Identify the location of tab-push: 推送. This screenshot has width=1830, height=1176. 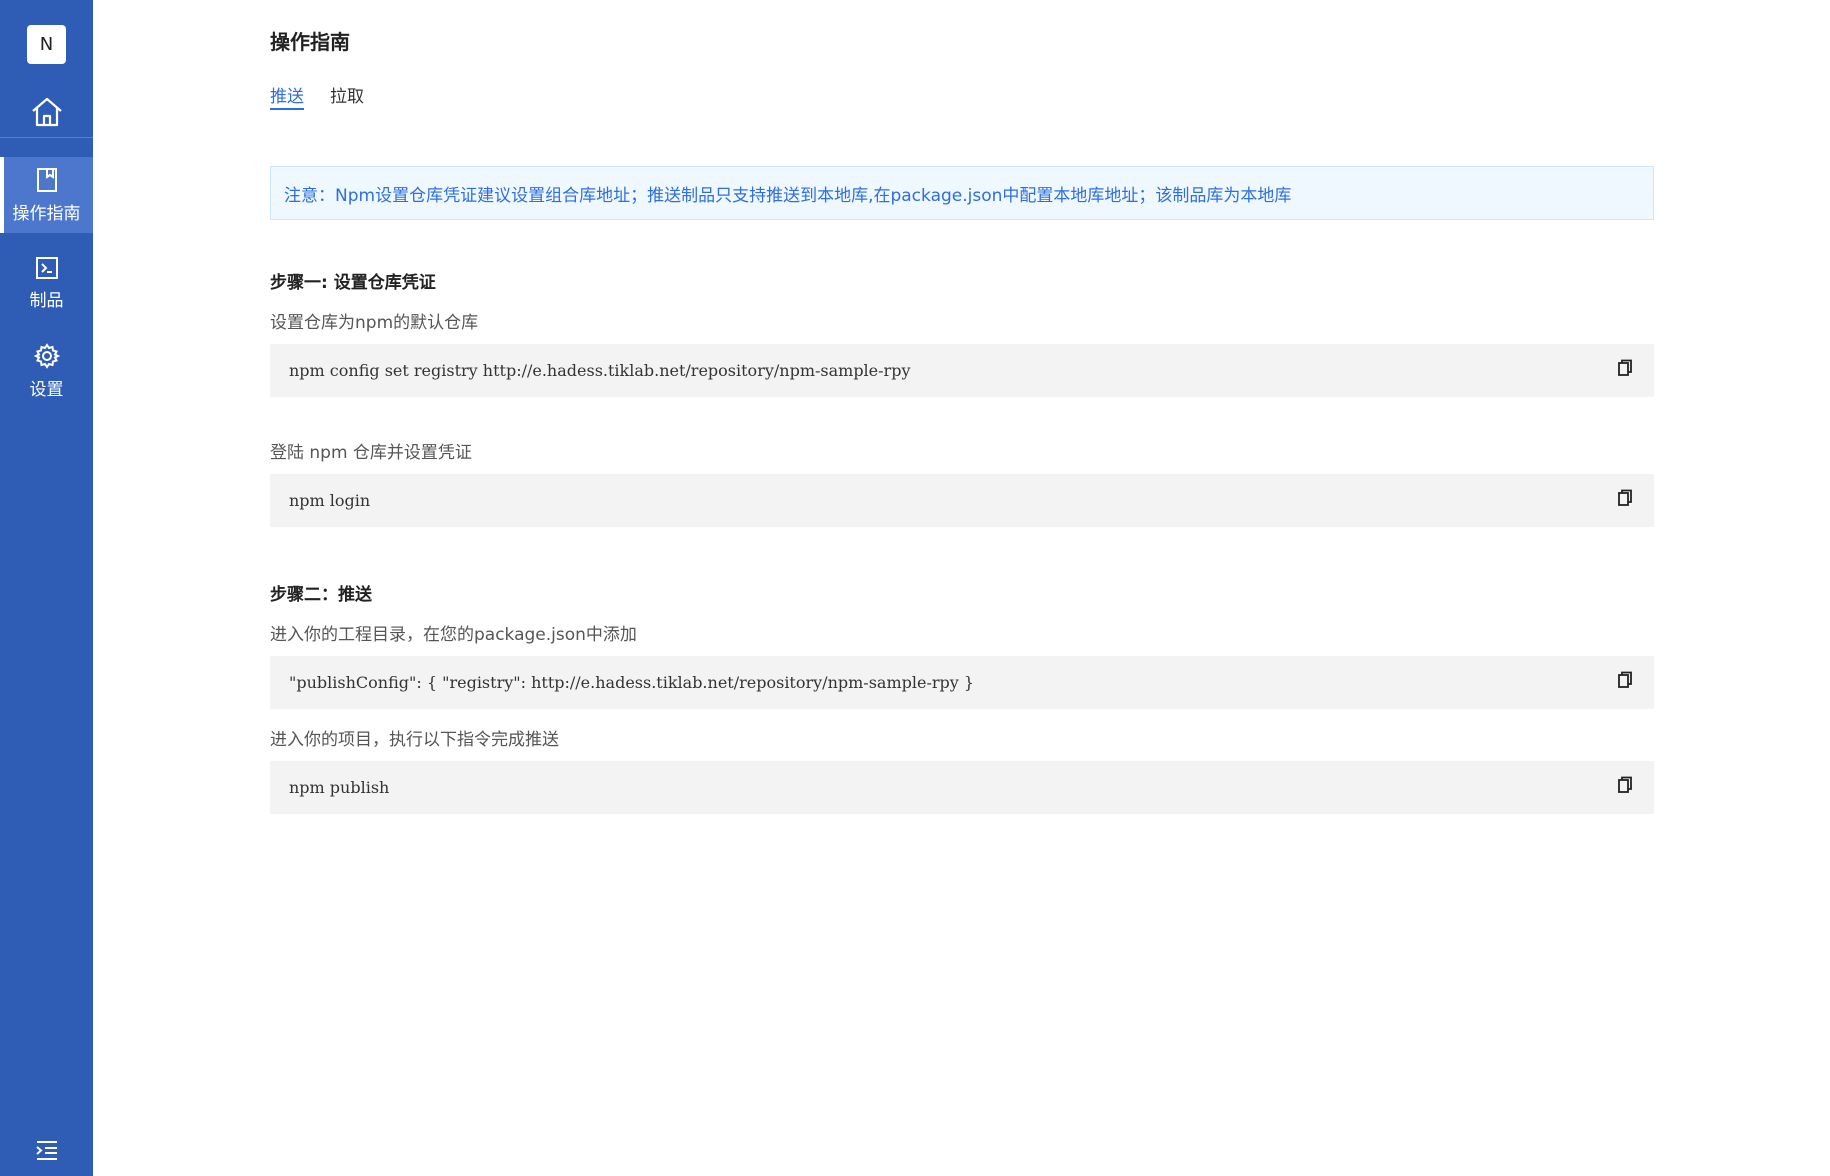
(287, 96).